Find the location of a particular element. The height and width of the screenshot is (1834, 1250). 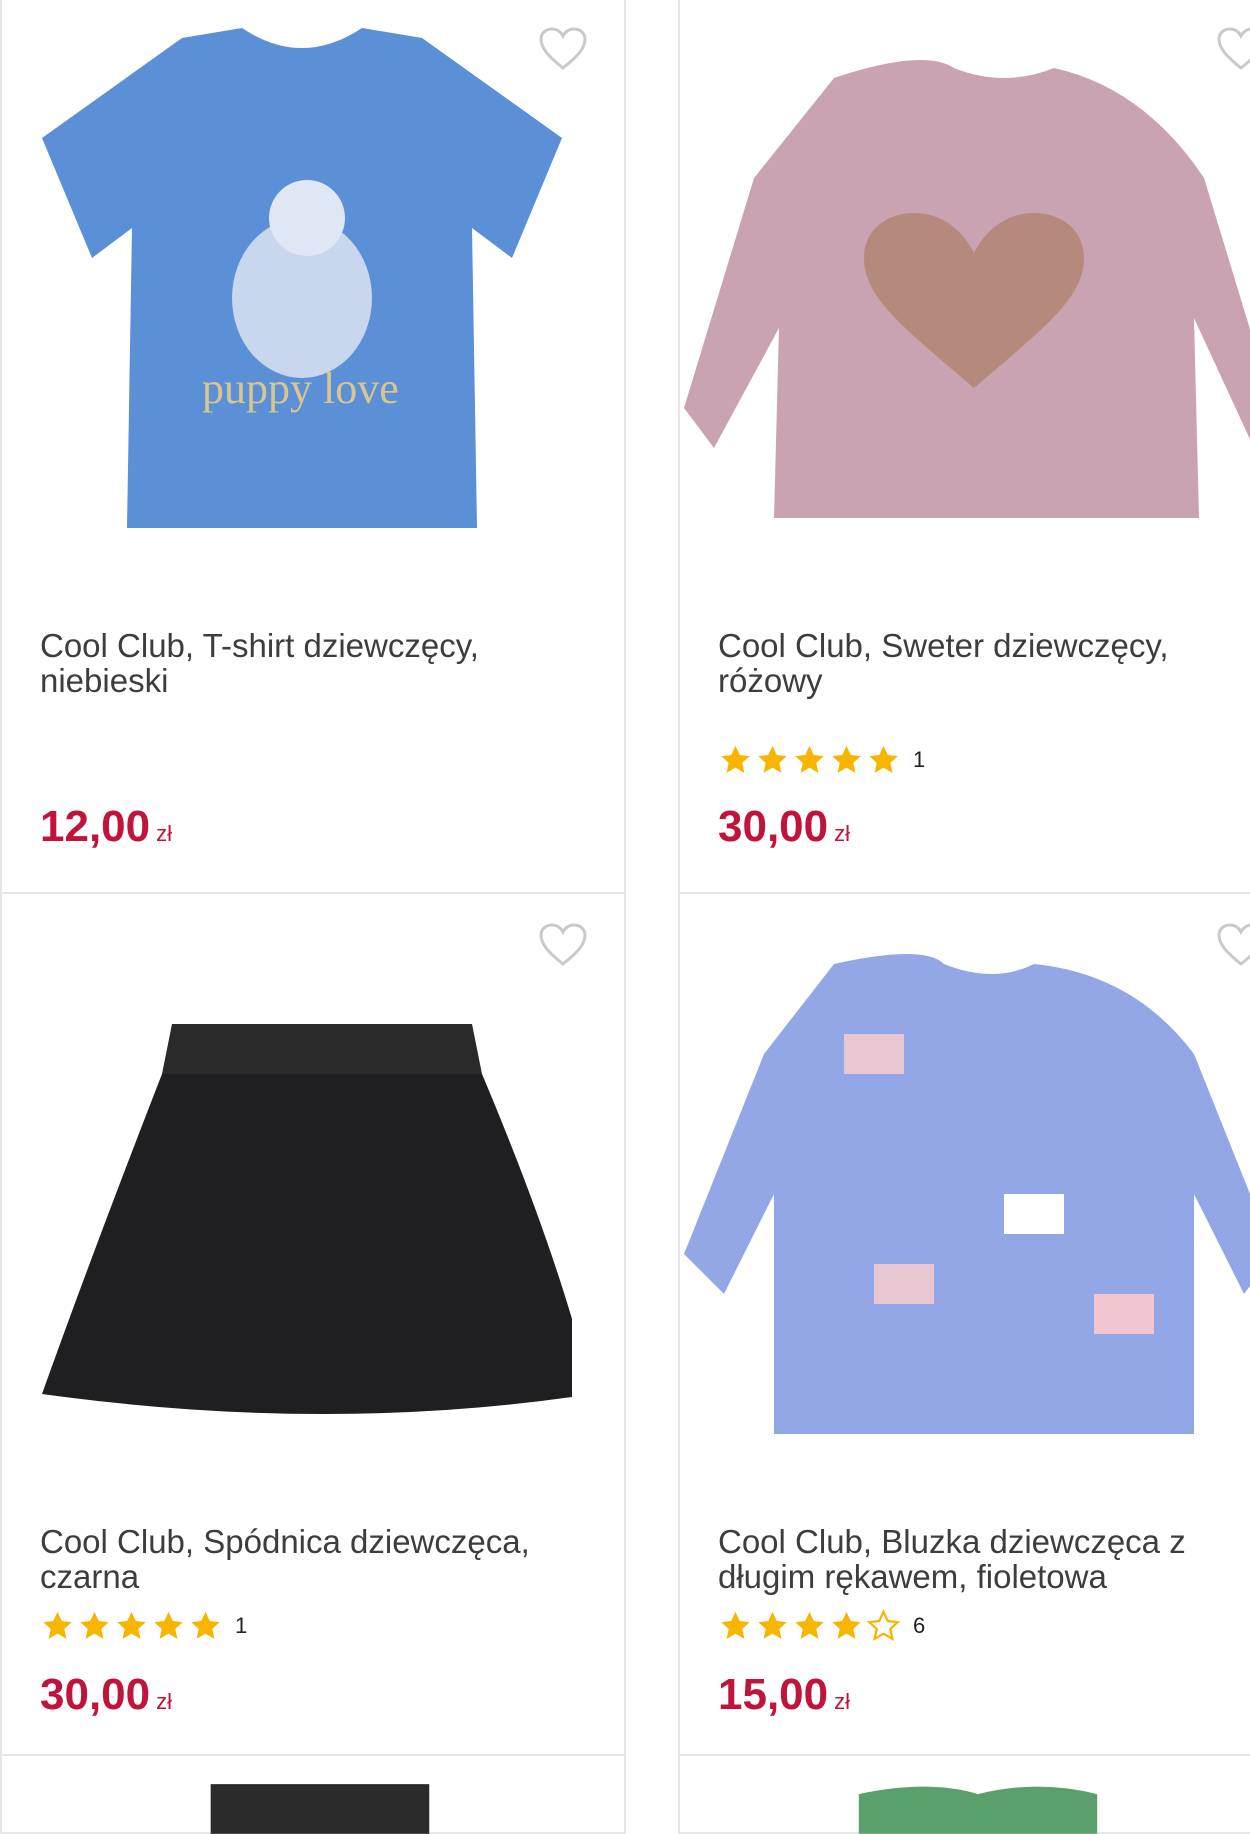

product-price: 12,00 zł is located at coordinates (106, 826).